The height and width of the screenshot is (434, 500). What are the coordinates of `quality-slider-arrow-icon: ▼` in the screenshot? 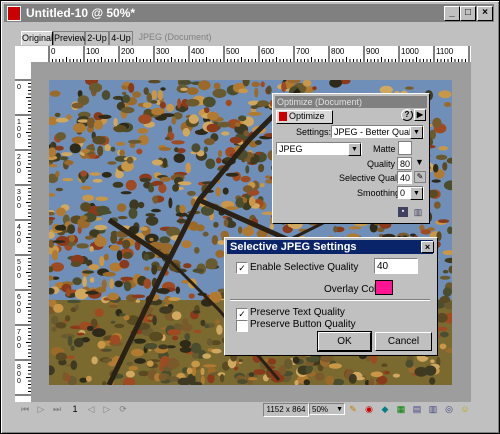 It's located at (419, 162).